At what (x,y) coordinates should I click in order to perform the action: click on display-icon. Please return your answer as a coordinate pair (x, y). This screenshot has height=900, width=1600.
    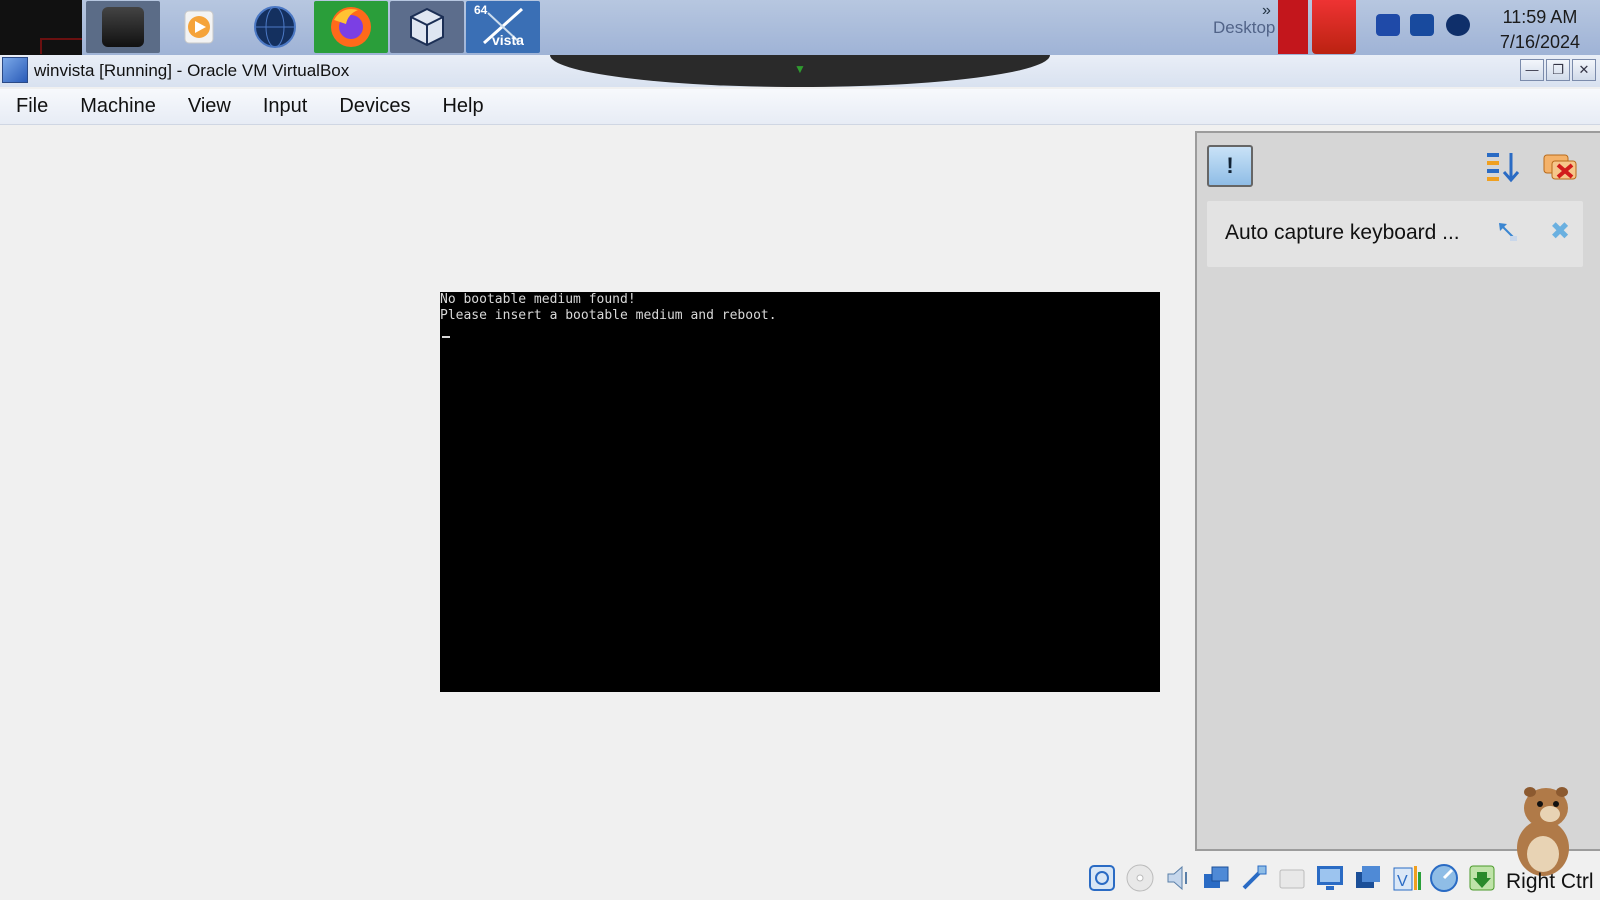
    Looking at the image, I should click on (1330, 878).